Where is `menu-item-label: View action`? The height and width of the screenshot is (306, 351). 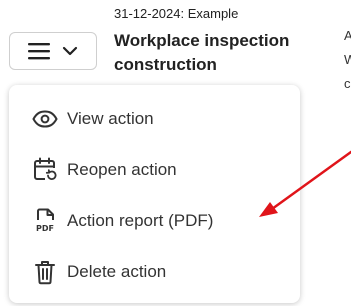
menu-item-label: View action is located at coordinates (110, 118).